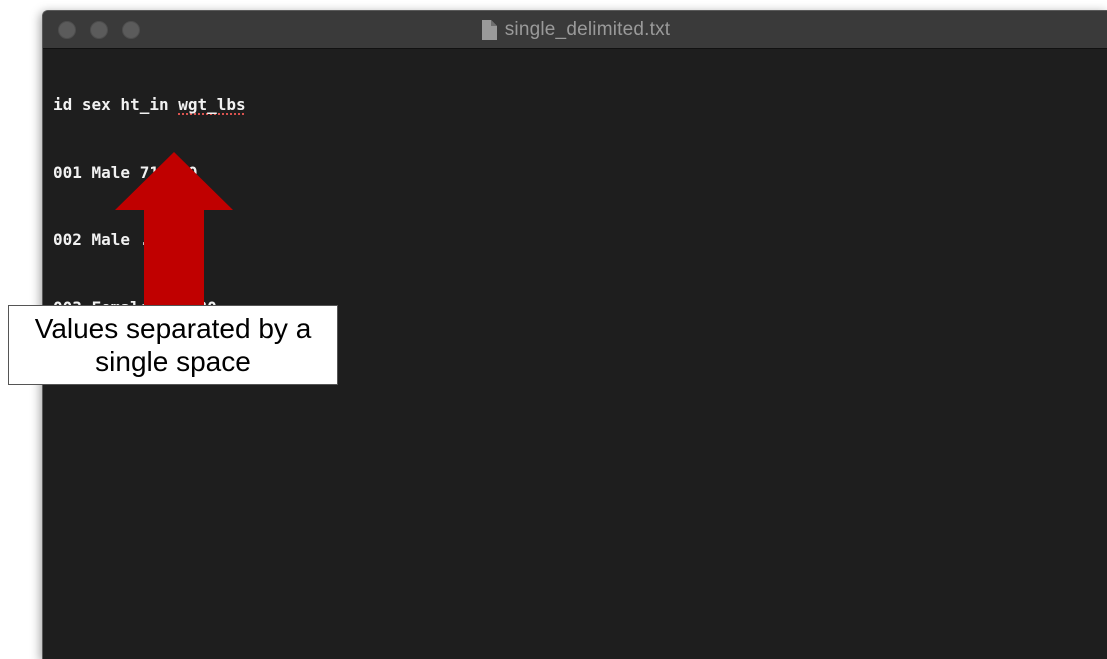 This screenshot has height=659, width=1107. Describe the element at coordinates (174, 229) in the screenshot. I see `up-arrow-icon` at that location.